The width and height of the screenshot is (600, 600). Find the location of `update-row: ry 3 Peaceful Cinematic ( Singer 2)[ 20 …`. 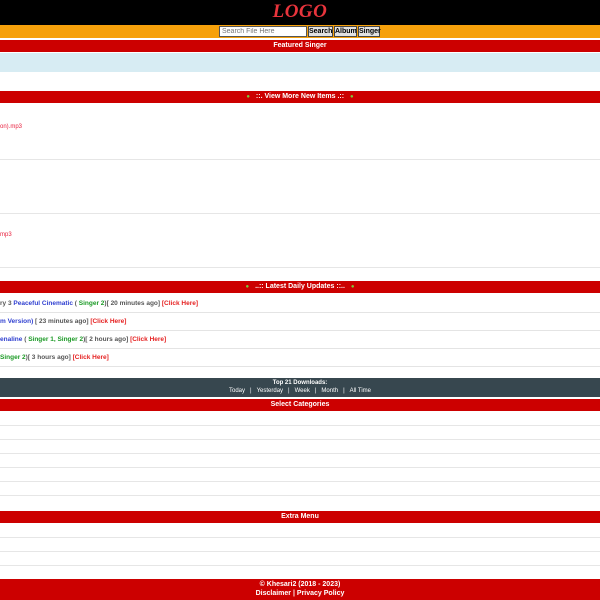

update-row: ry 3 Peaceful Cinematic ( Singer 2)[ 20 … is located at coordinates (300, 304).